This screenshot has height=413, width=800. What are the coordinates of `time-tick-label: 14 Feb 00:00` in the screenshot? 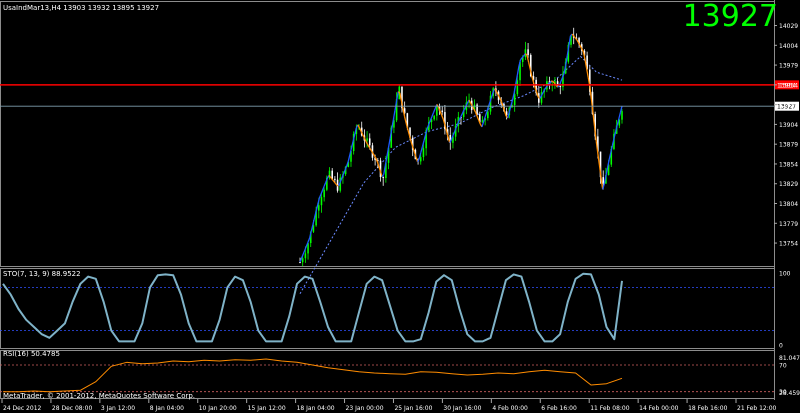 It's located at (659, 408).